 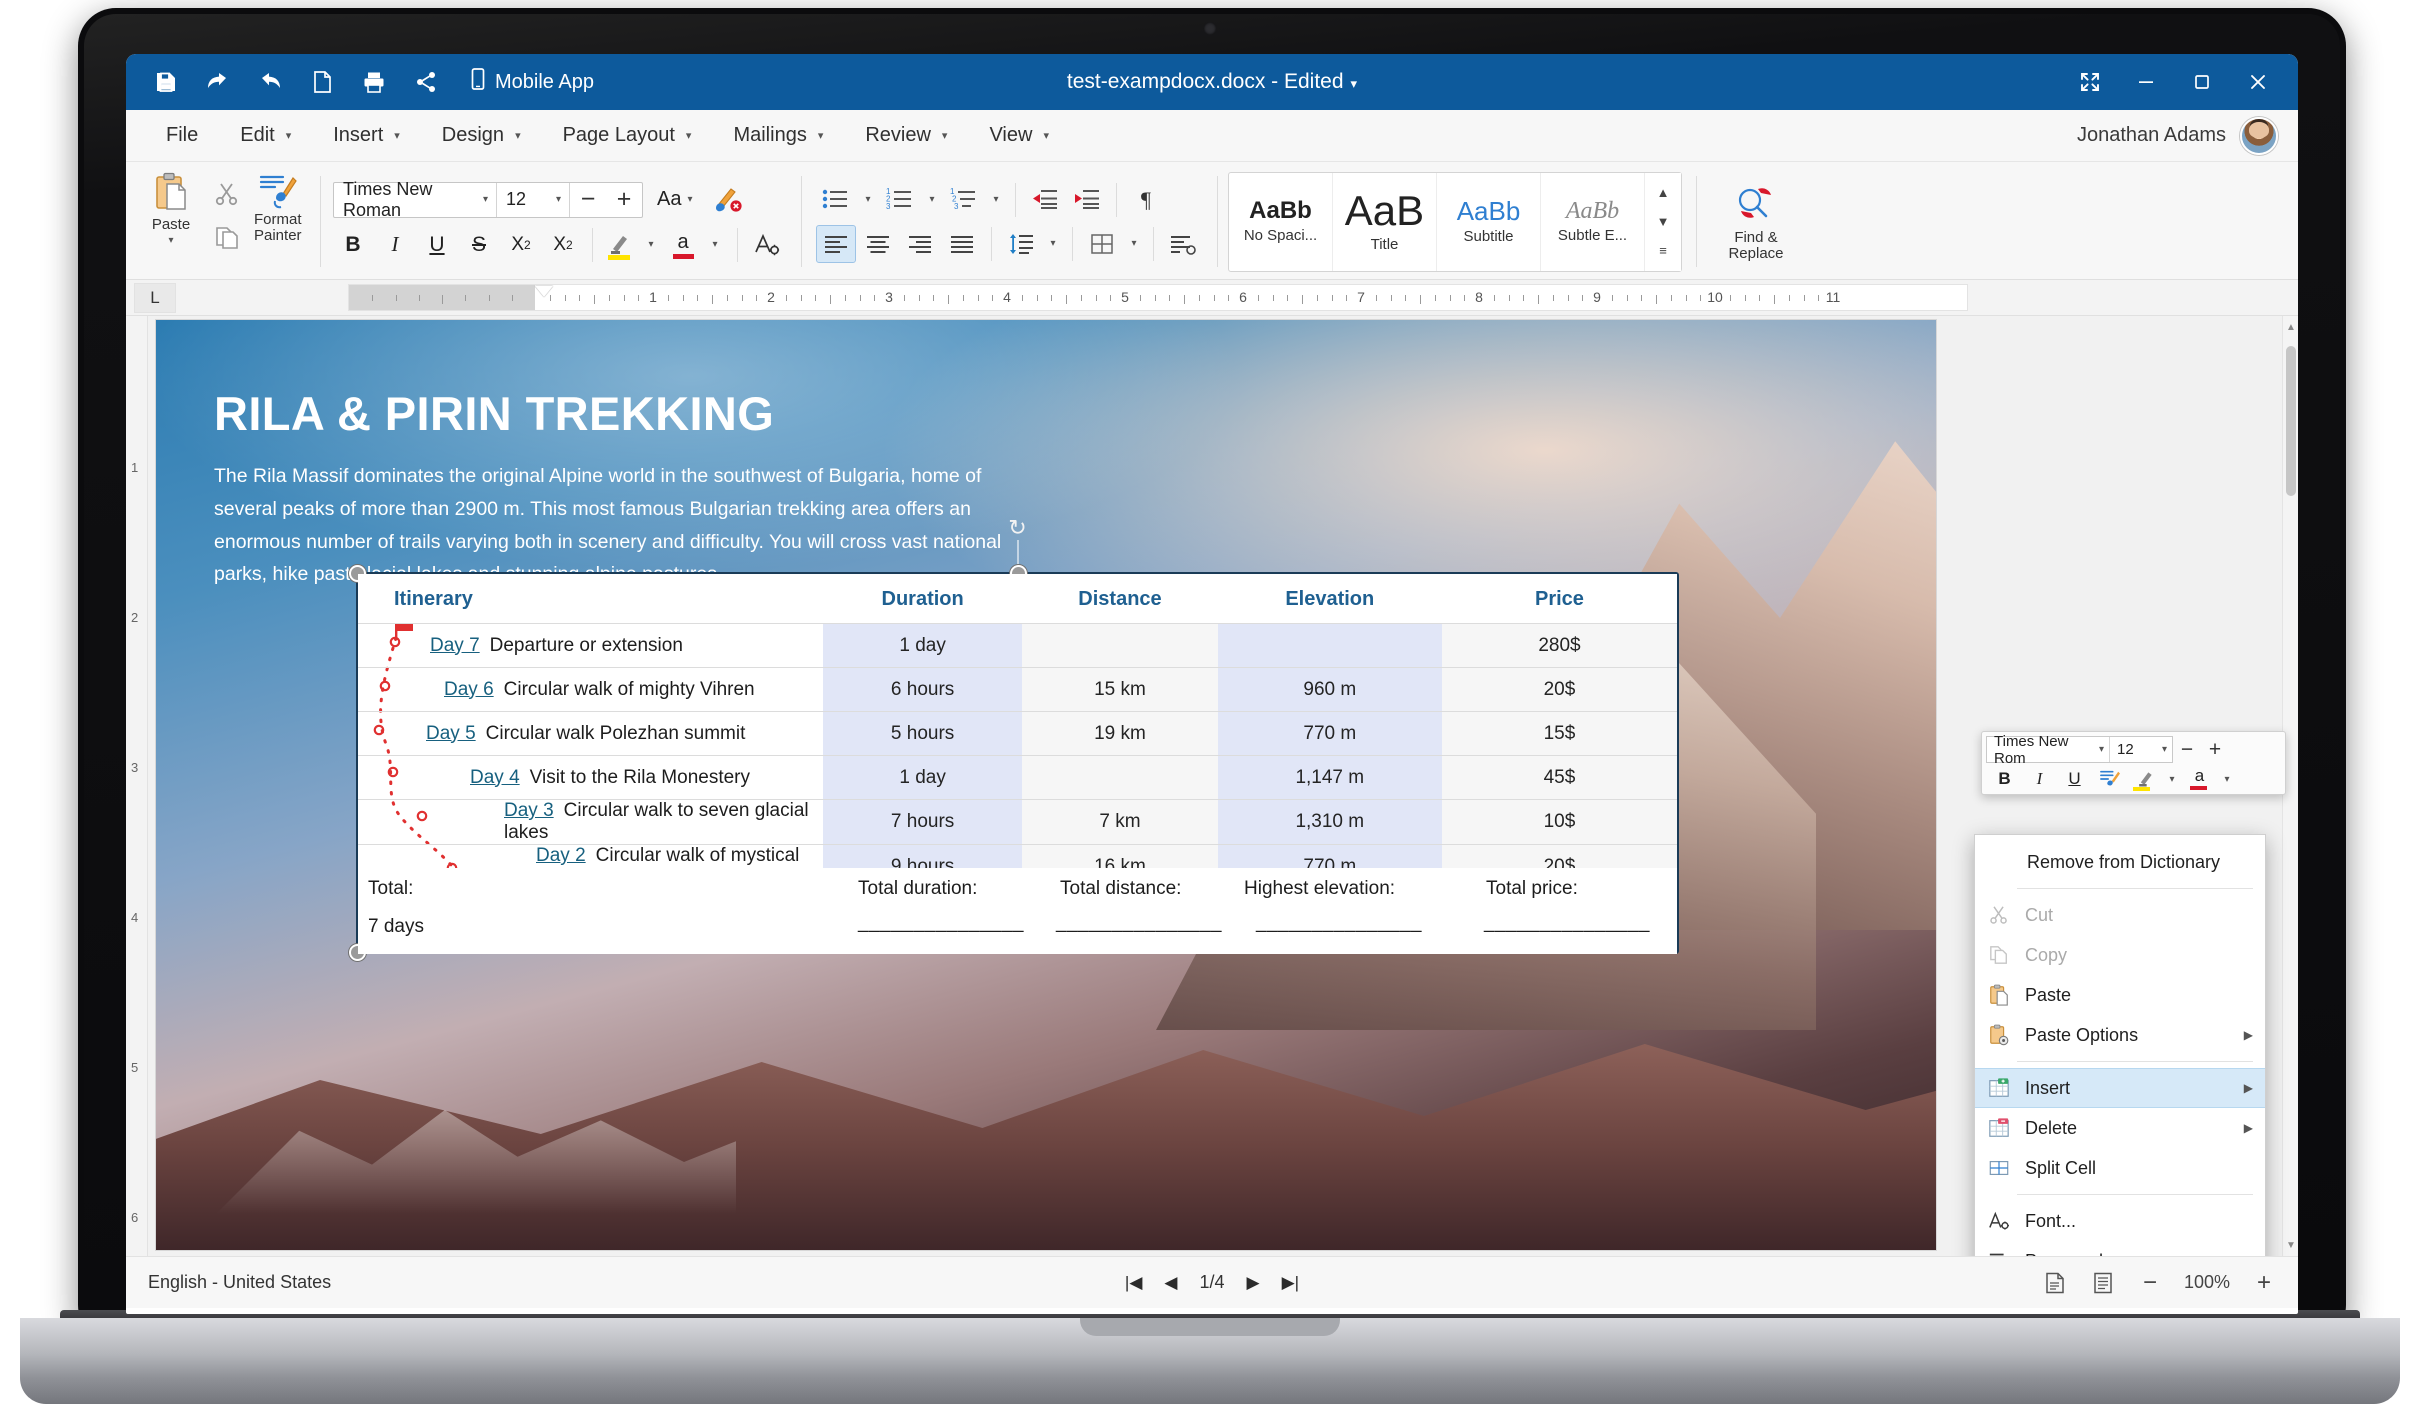 What do you see at coordinates (906, 135) in the screenshot?
I see `menu-item-review: Review ▾` at bounding box center [906, 135].